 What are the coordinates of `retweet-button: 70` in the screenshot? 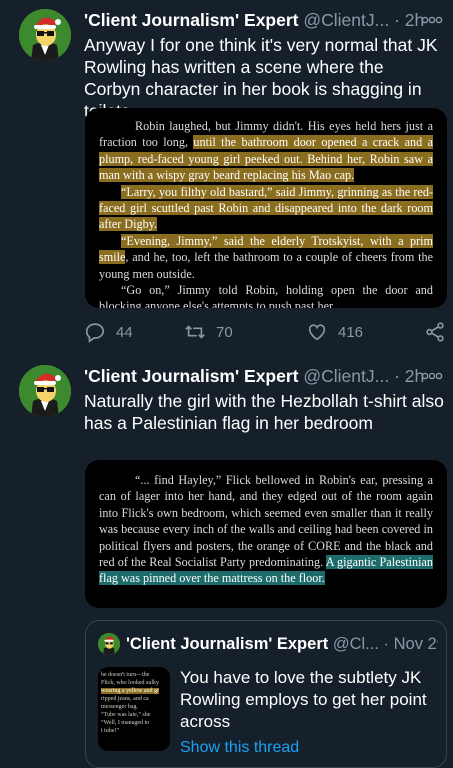 It's located at (208, 332).